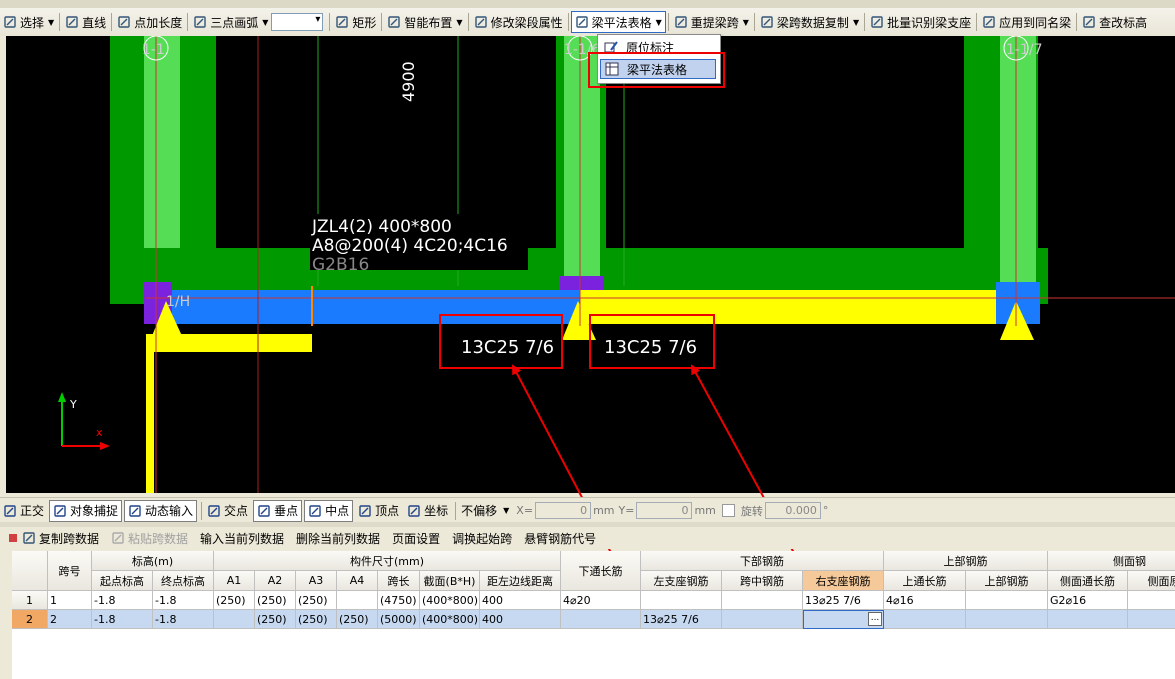 This screenshot has width=1175, height=679. I want to click on rotate-input: 0.000, so click(792, 510).